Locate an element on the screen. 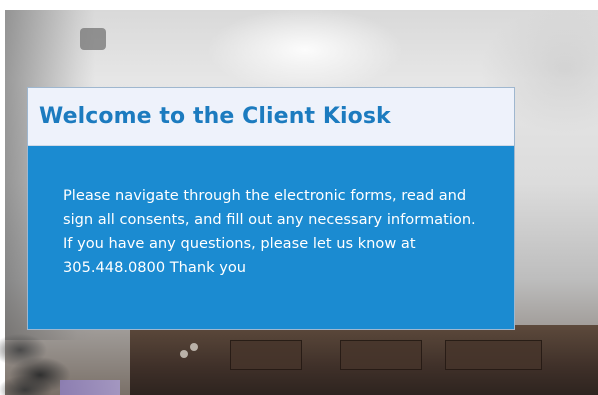 The height and width of the screenshot is (395, 598). background-lamp is located at coordinates (93, 39).